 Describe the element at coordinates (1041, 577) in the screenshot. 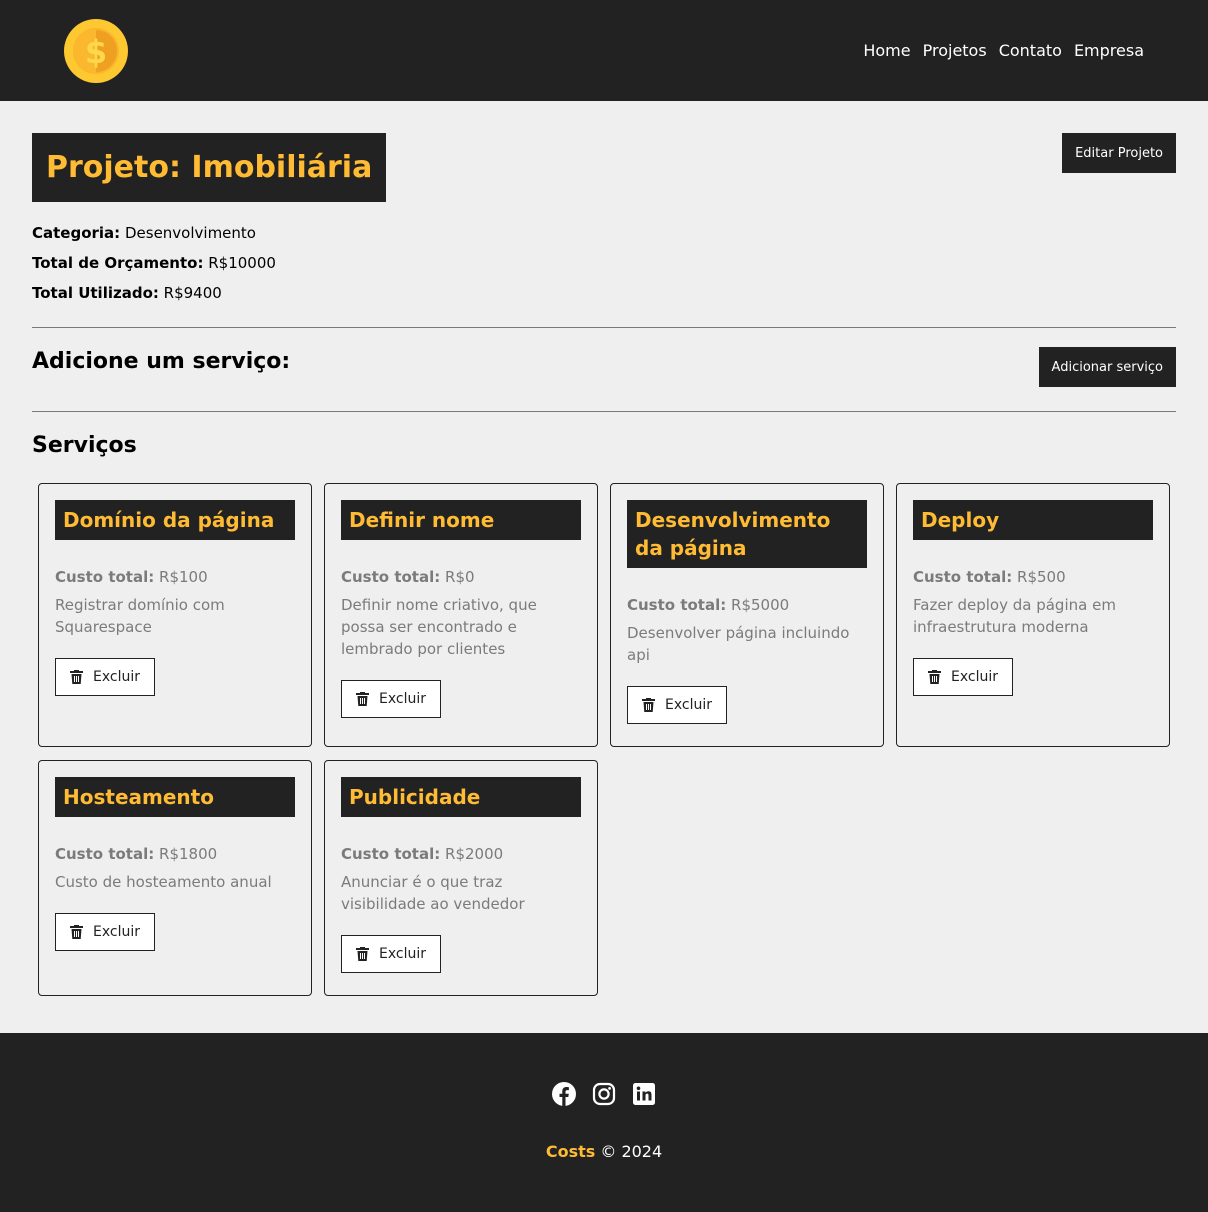

I see `cost-value: R$500` at that location.